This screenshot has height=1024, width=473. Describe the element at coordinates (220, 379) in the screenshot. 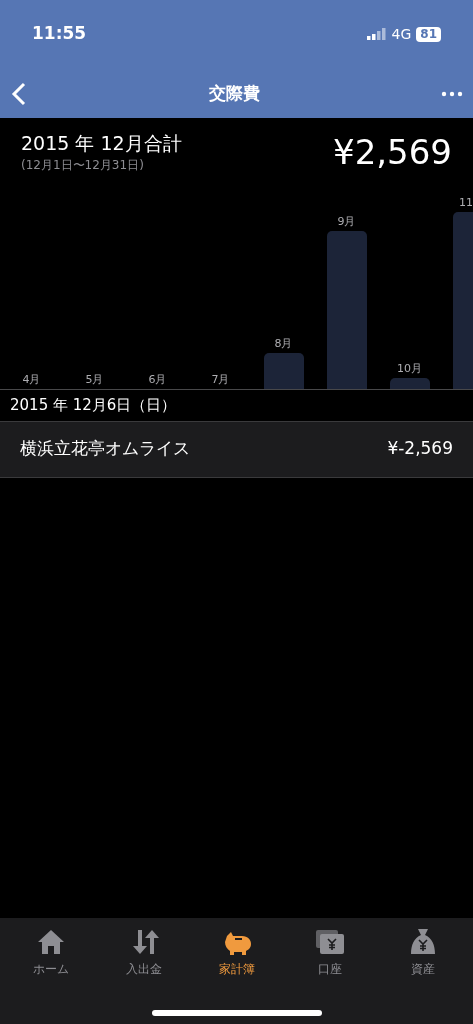

I see `month-label: 7月` at that location.